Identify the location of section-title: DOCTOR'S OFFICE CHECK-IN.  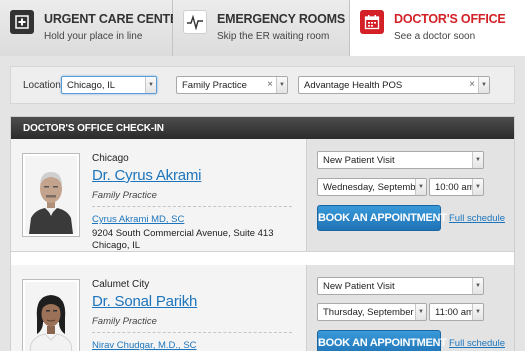
(262, 128).